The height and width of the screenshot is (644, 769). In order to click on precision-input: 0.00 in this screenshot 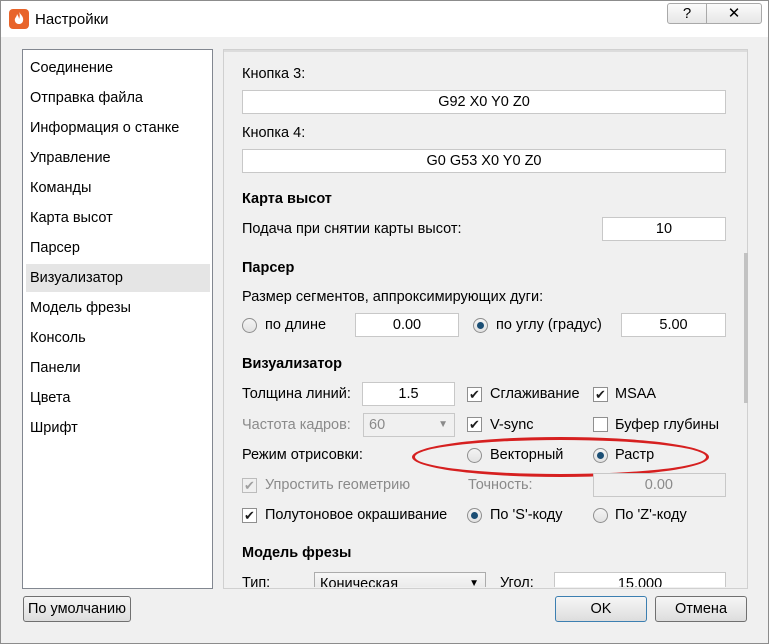, I will do `click(659, 485)`.